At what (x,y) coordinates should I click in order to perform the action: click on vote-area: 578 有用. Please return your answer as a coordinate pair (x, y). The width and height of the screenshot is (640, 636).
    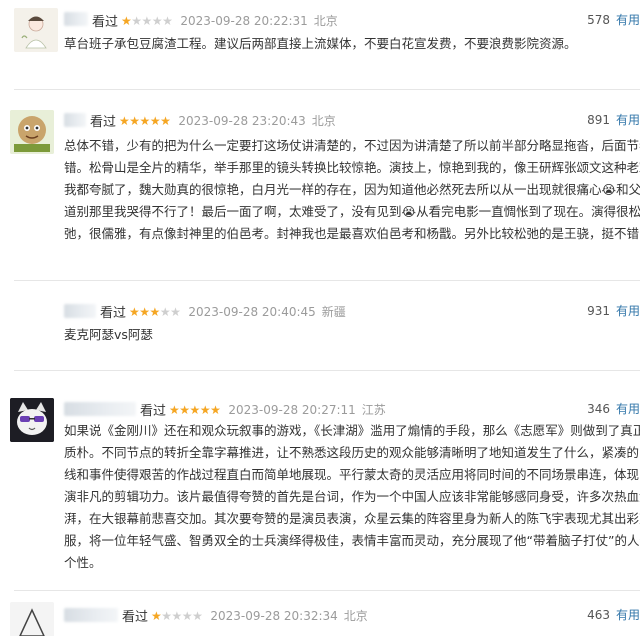
    Looking at the image, I should click on (613, 19).